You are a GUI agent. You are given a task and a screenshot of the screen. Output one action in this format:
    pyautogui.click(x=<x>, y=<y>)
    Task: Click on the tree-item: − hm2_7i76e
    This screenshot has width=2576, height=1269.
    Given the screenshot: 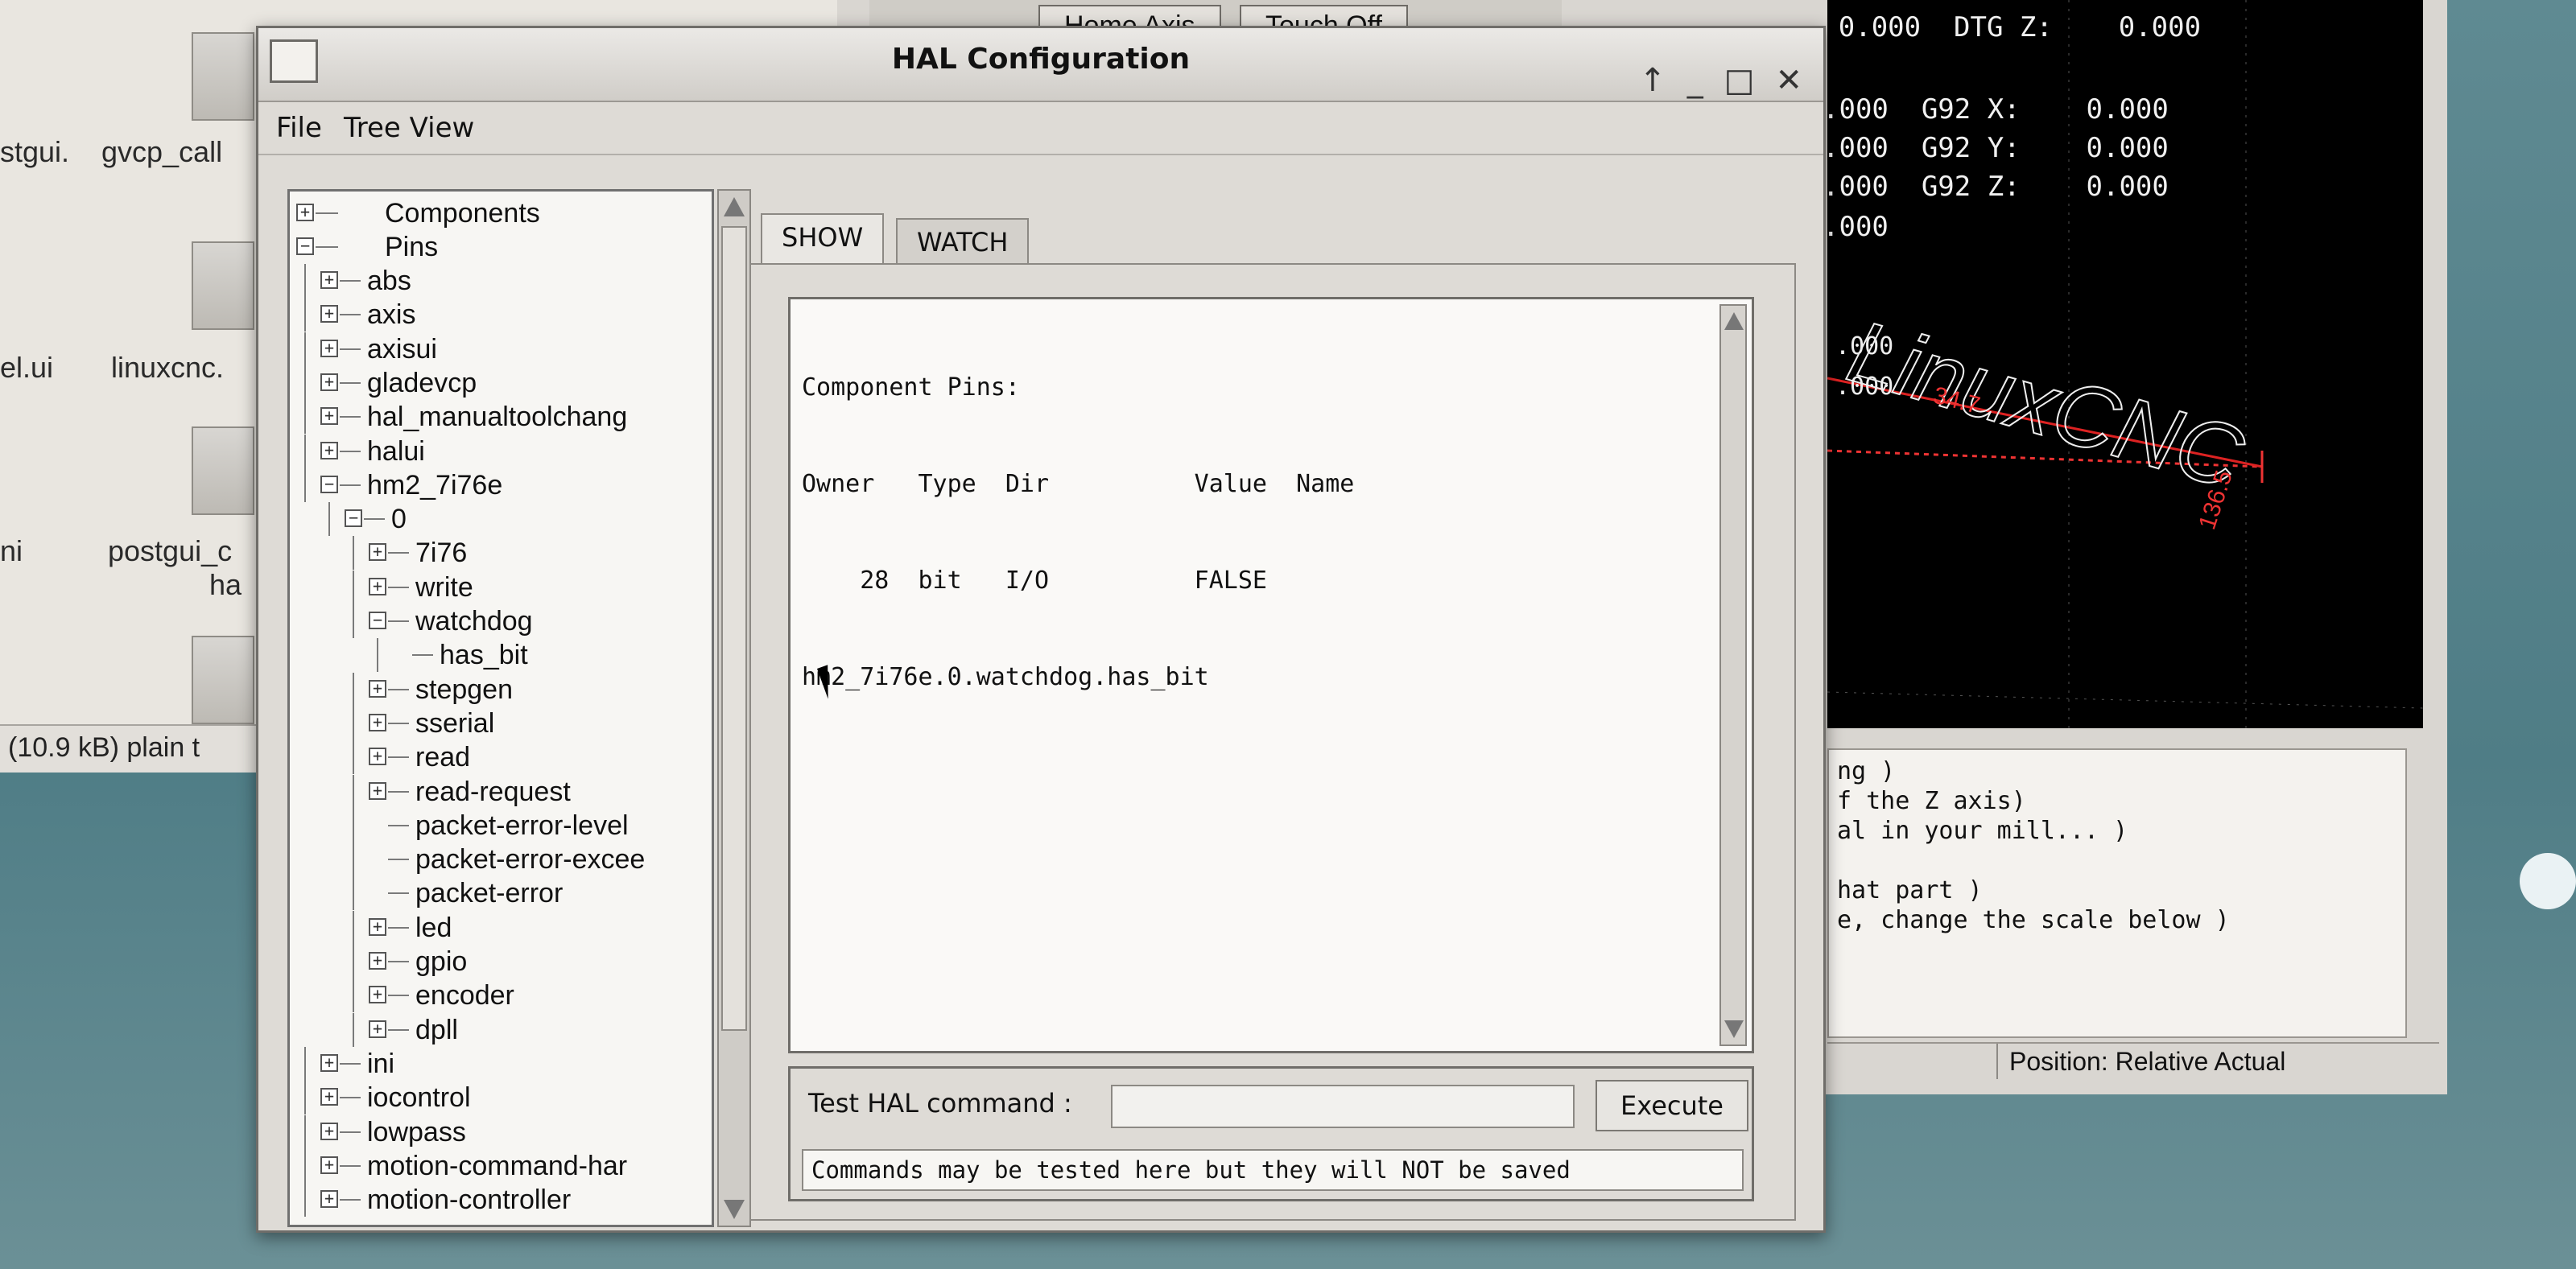 What is the action you would take?
    pyautogui.click(x=499, y=485)
    